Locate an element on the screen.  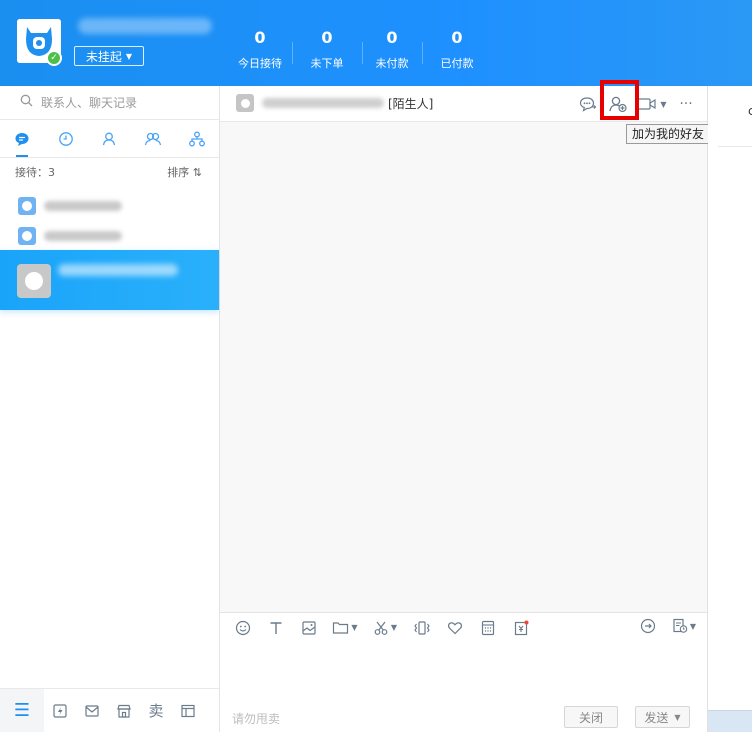
search-input: 联系人、聊天记录 is located at coordinates (89, 102).